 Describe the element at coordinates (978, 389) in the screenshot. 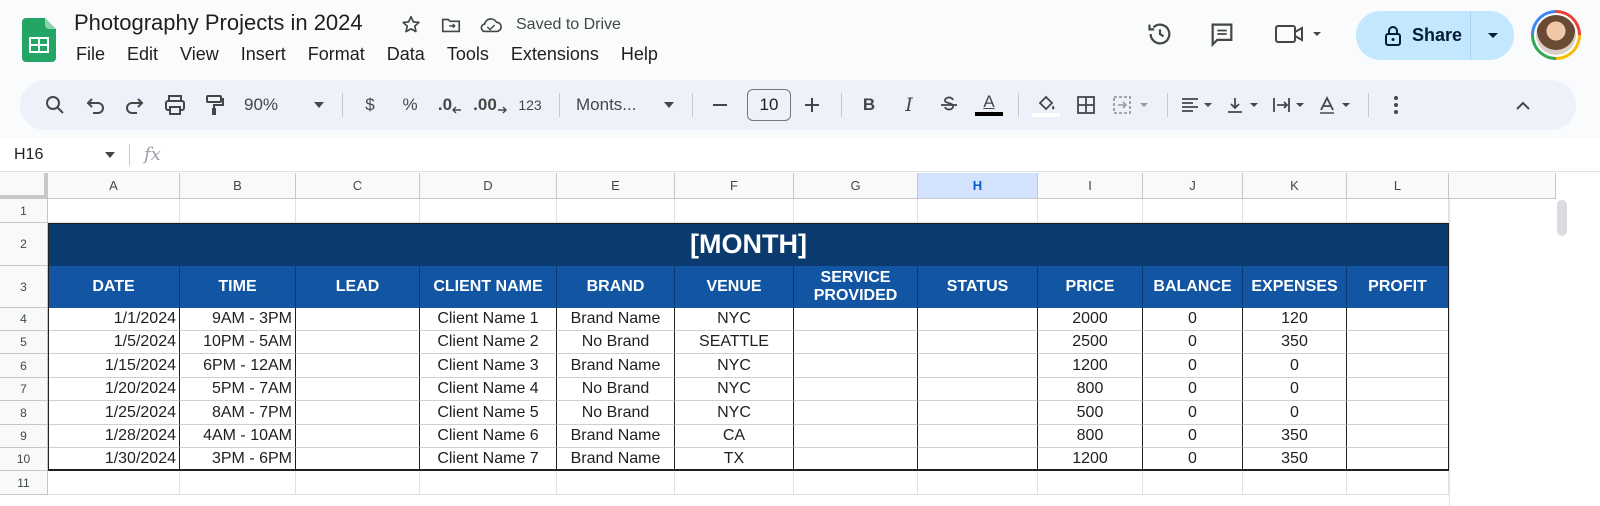

I see `data-cell-h7` at that location.